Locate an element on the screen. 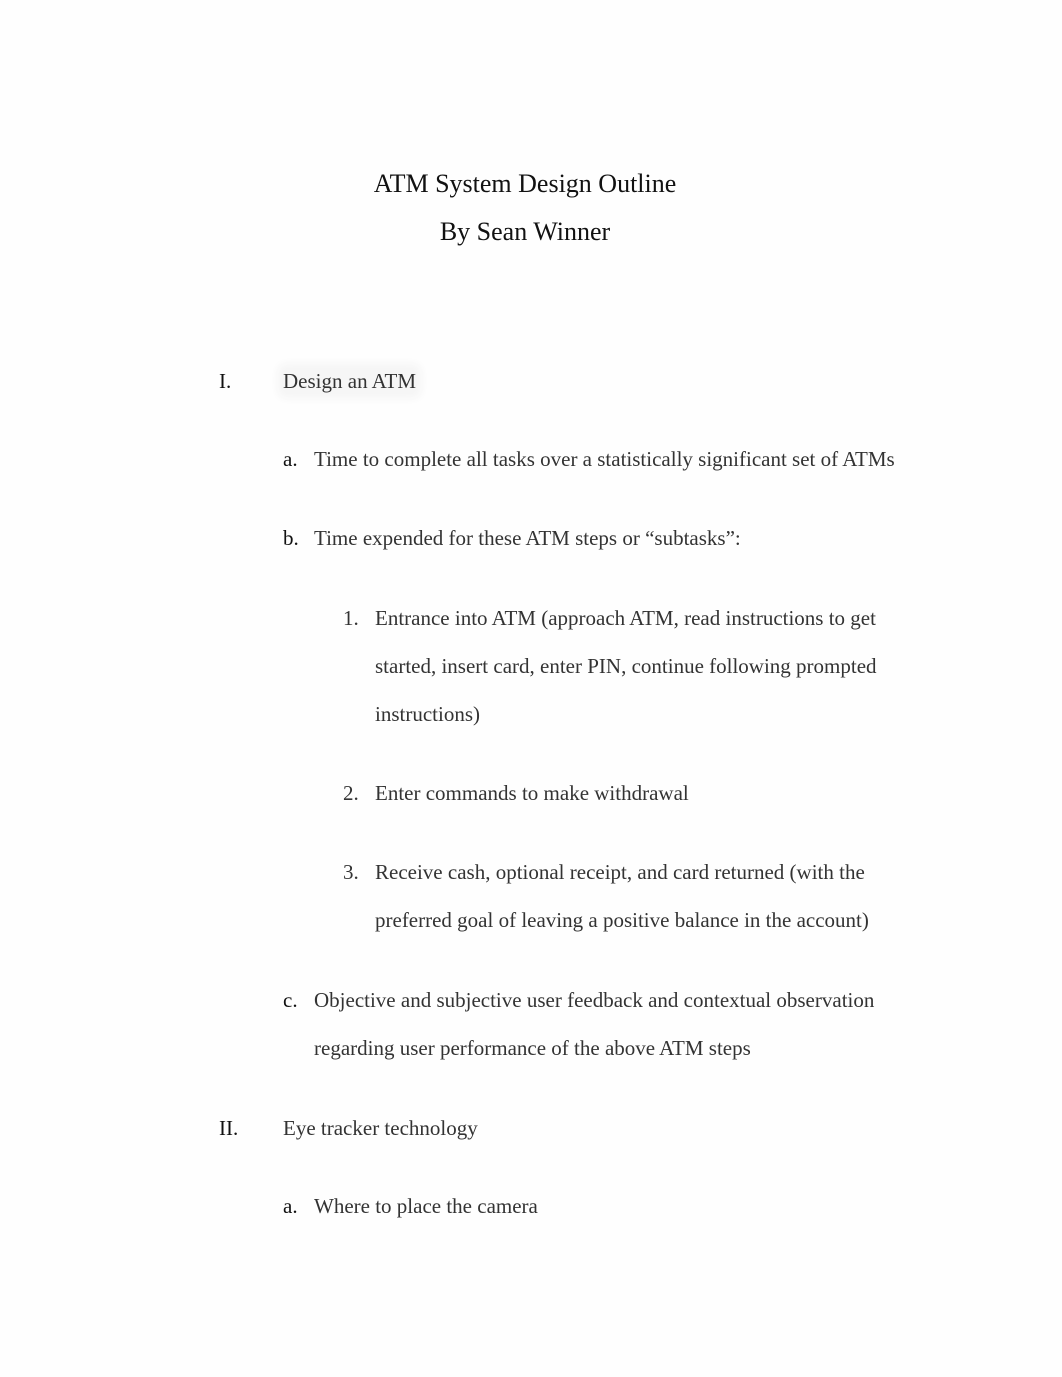  outline-marker-section-2: II. is located at coordinates (229, 1128).